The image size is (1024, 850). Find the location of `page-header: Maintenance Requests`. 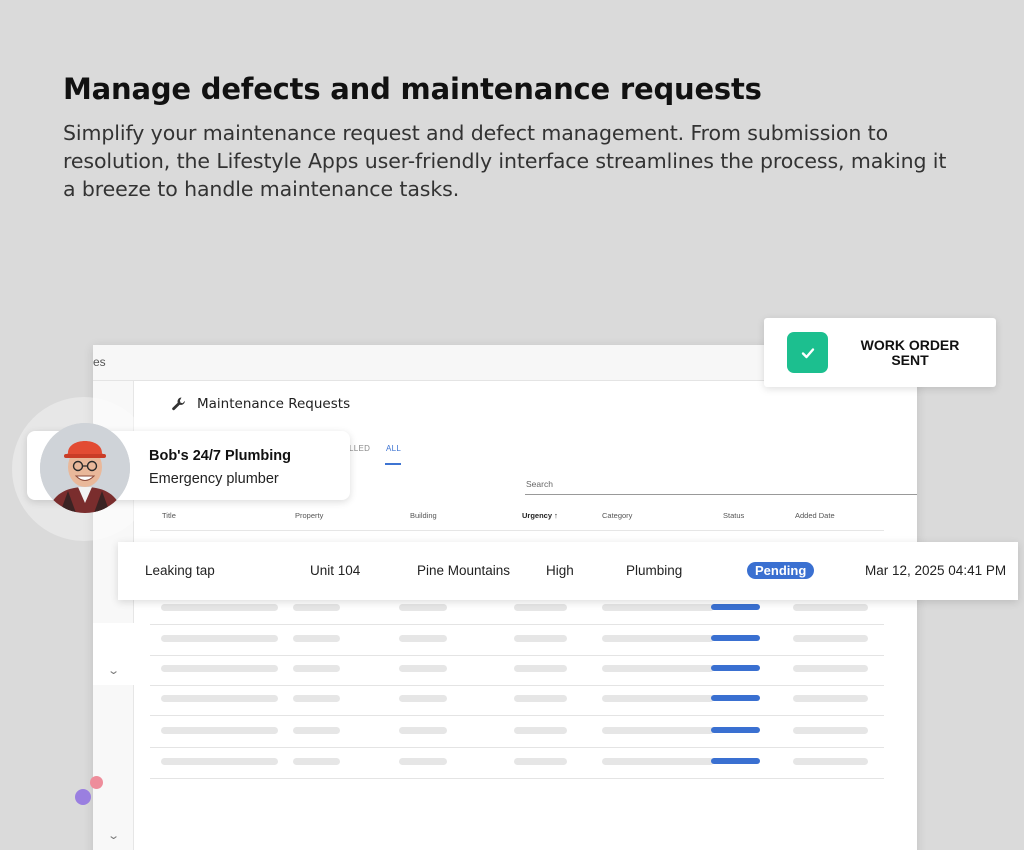

page-header: Maintenance Requests is located at coordinates (260, 404).